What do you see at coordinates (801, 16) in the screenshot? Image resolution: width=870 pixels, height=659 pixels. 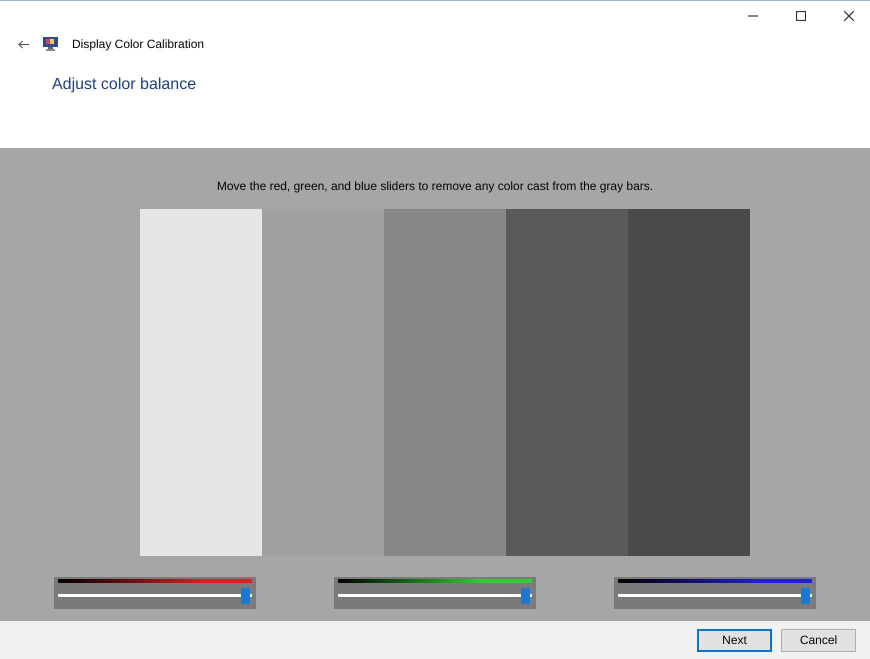 I see `maximize-icon` at bounding box center [801, 16].